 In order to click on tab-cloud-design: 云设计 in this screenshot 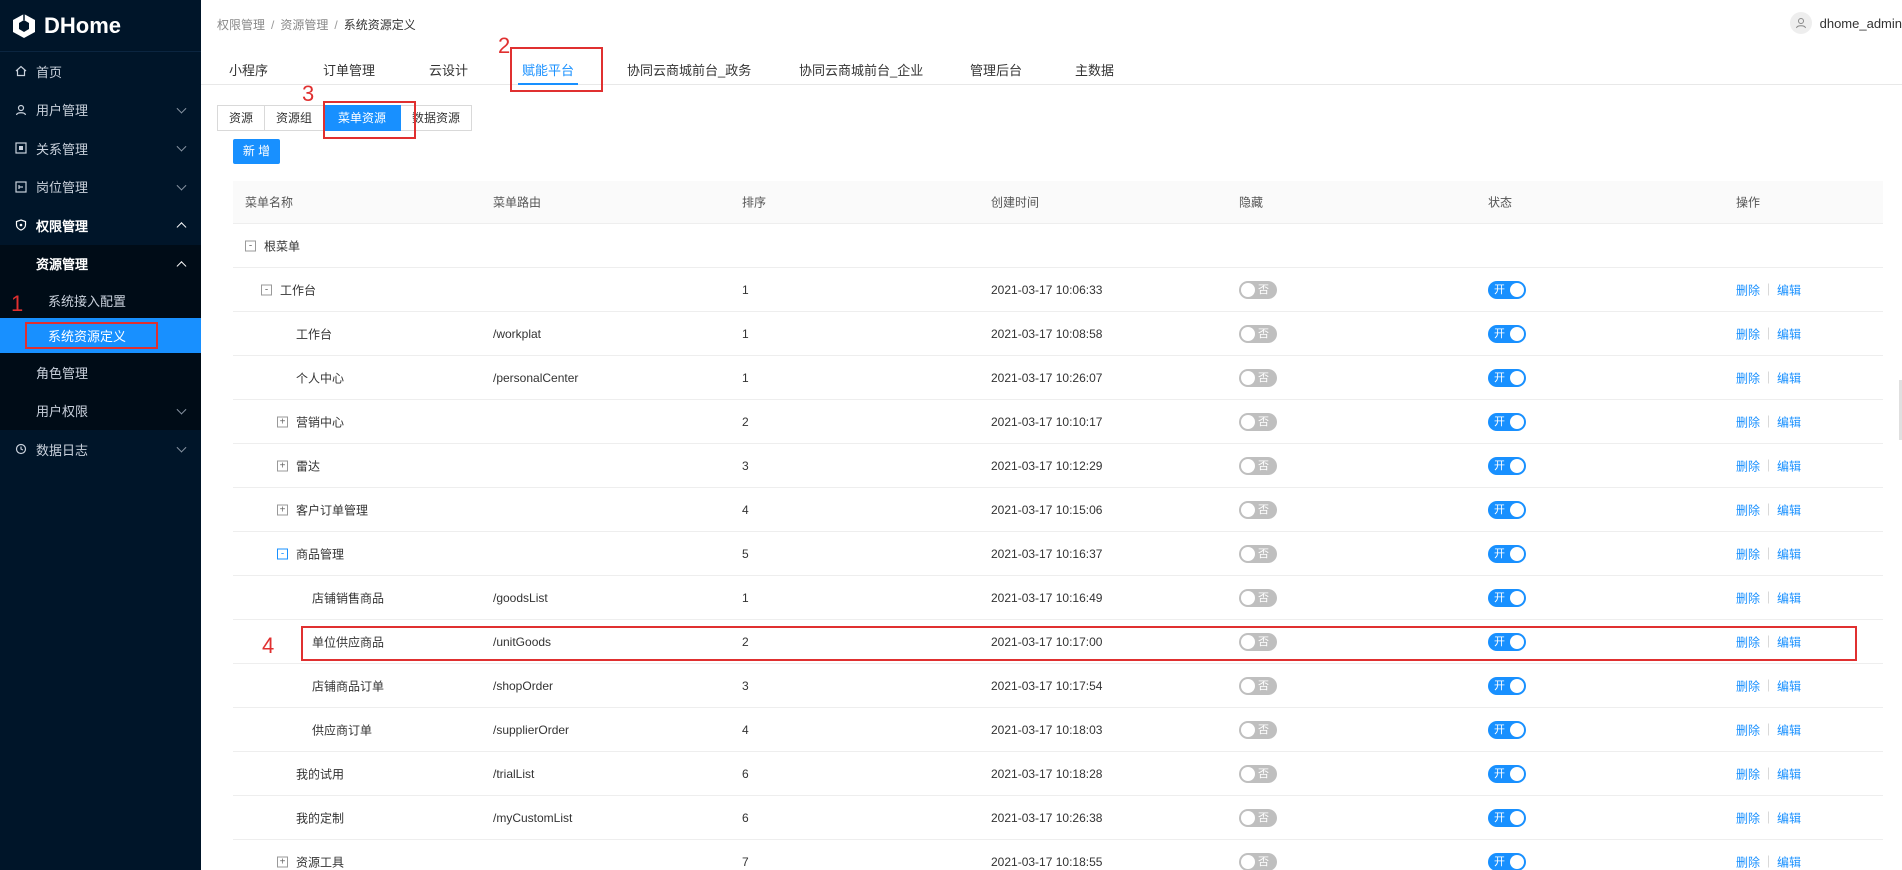, I will do `click(448, 72)`.